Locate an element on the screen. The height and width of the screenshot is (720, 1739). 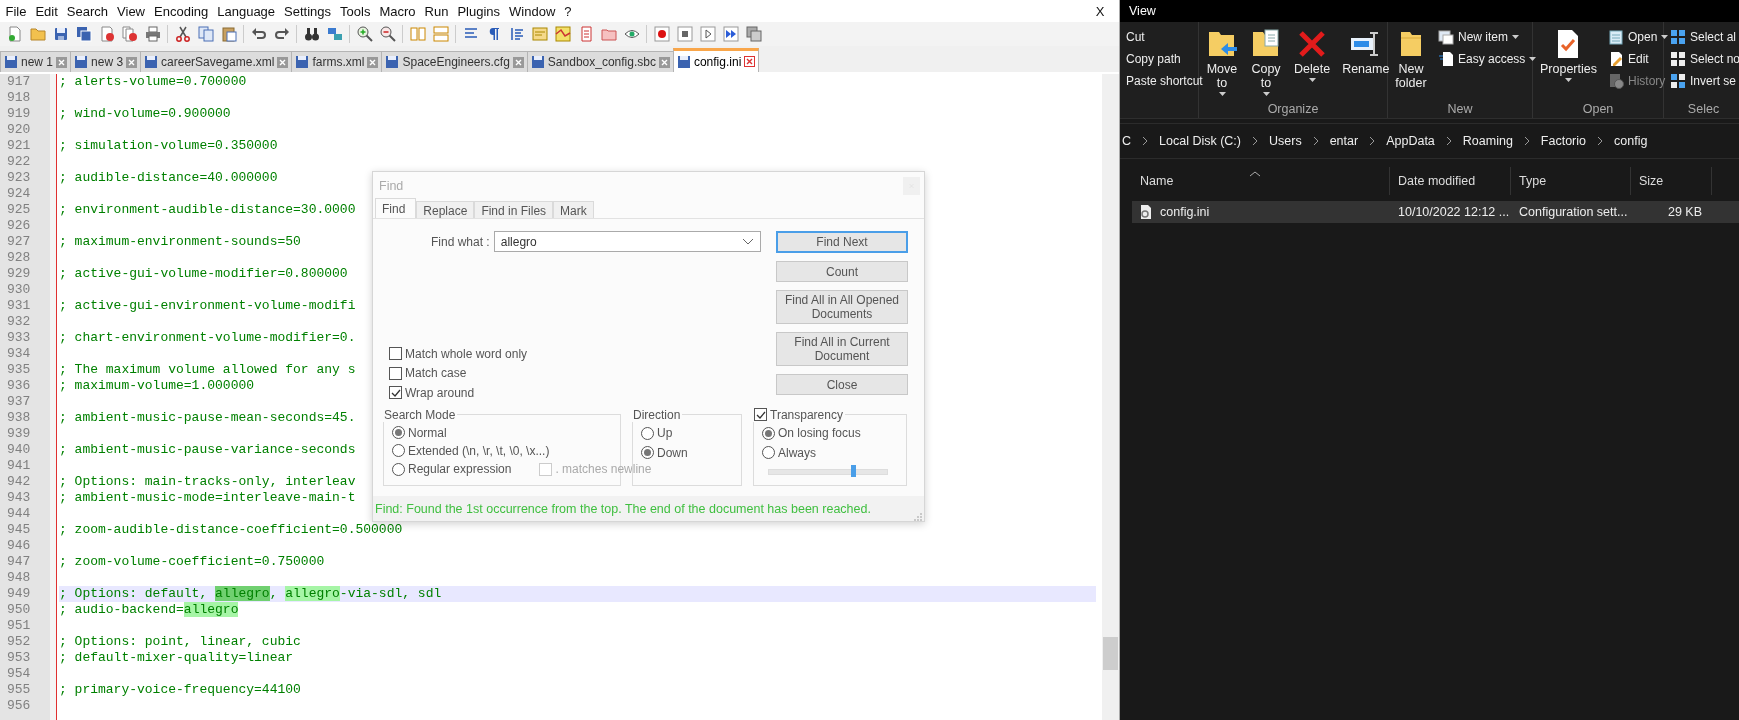
breadcrumb: entar is located at coordinates (1344, 141).